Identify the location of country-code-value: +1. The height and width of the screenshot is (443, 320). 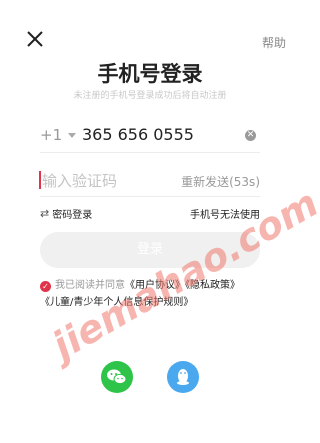
(51, 135).